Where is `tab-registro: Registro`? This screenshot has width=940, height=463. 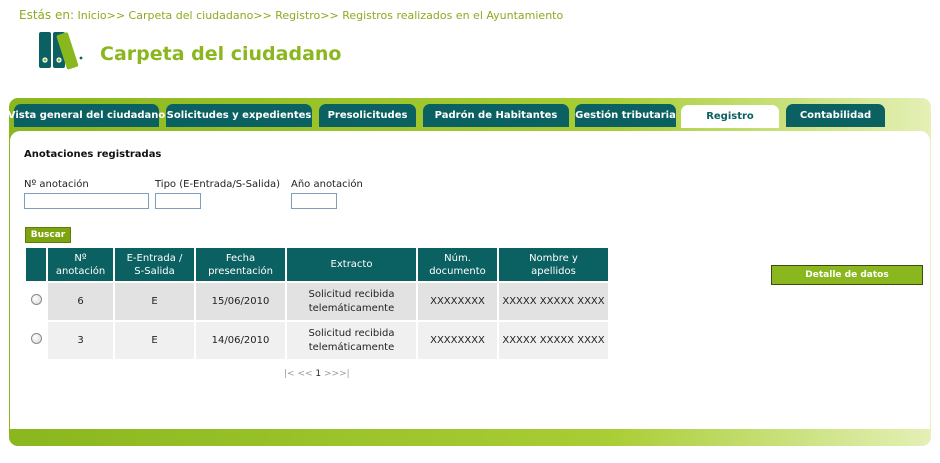
tab-registro: Registro is located at coordinates (730, 116).